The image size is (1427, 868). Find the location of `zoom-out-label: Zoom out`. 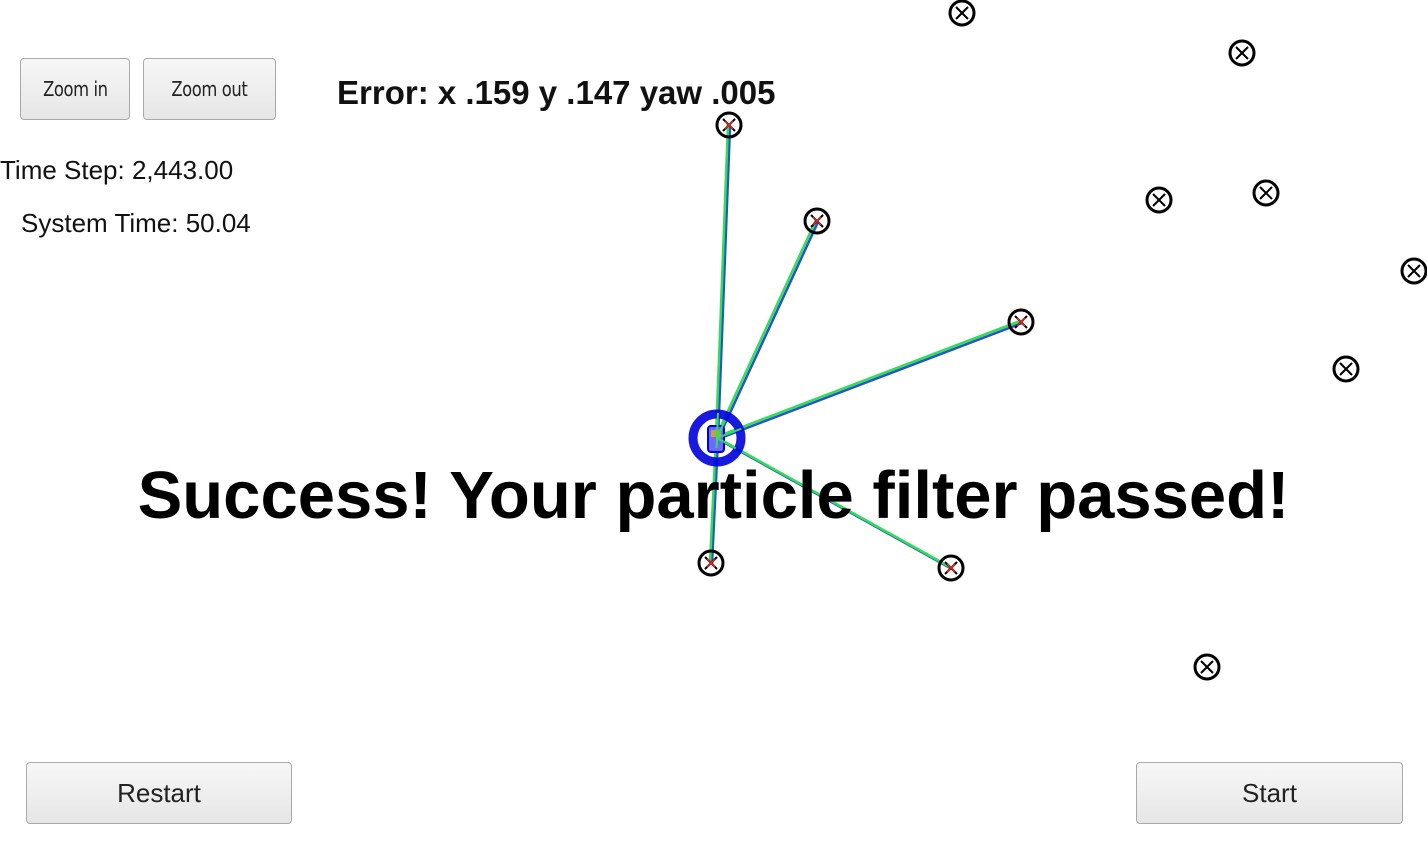

zoom-out-label: Zoom out is located at coordinates (209, 89).